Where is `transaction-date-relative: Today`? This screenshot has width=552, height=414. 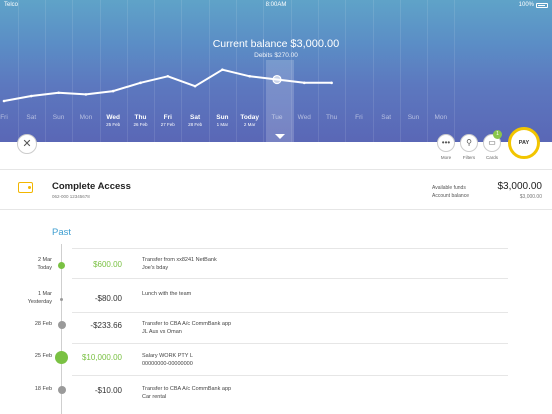
transaction-date-relative: Today is located at coordinates (44, 268).